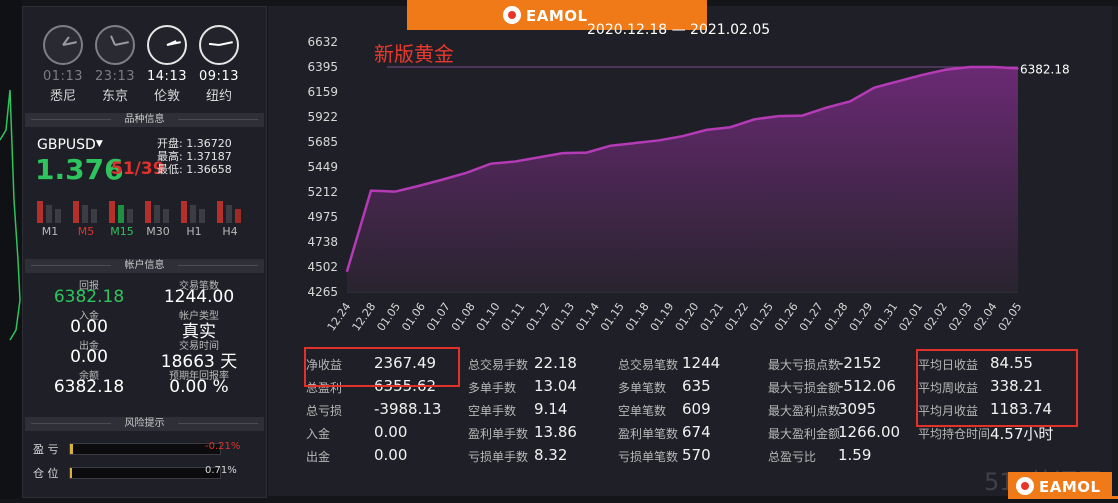 This screenshot has width=1118, height=503. What do you see at coordinates (696, 386) in the screenshot?
I see `stat-value: 635` at bounding box center [696, 386].